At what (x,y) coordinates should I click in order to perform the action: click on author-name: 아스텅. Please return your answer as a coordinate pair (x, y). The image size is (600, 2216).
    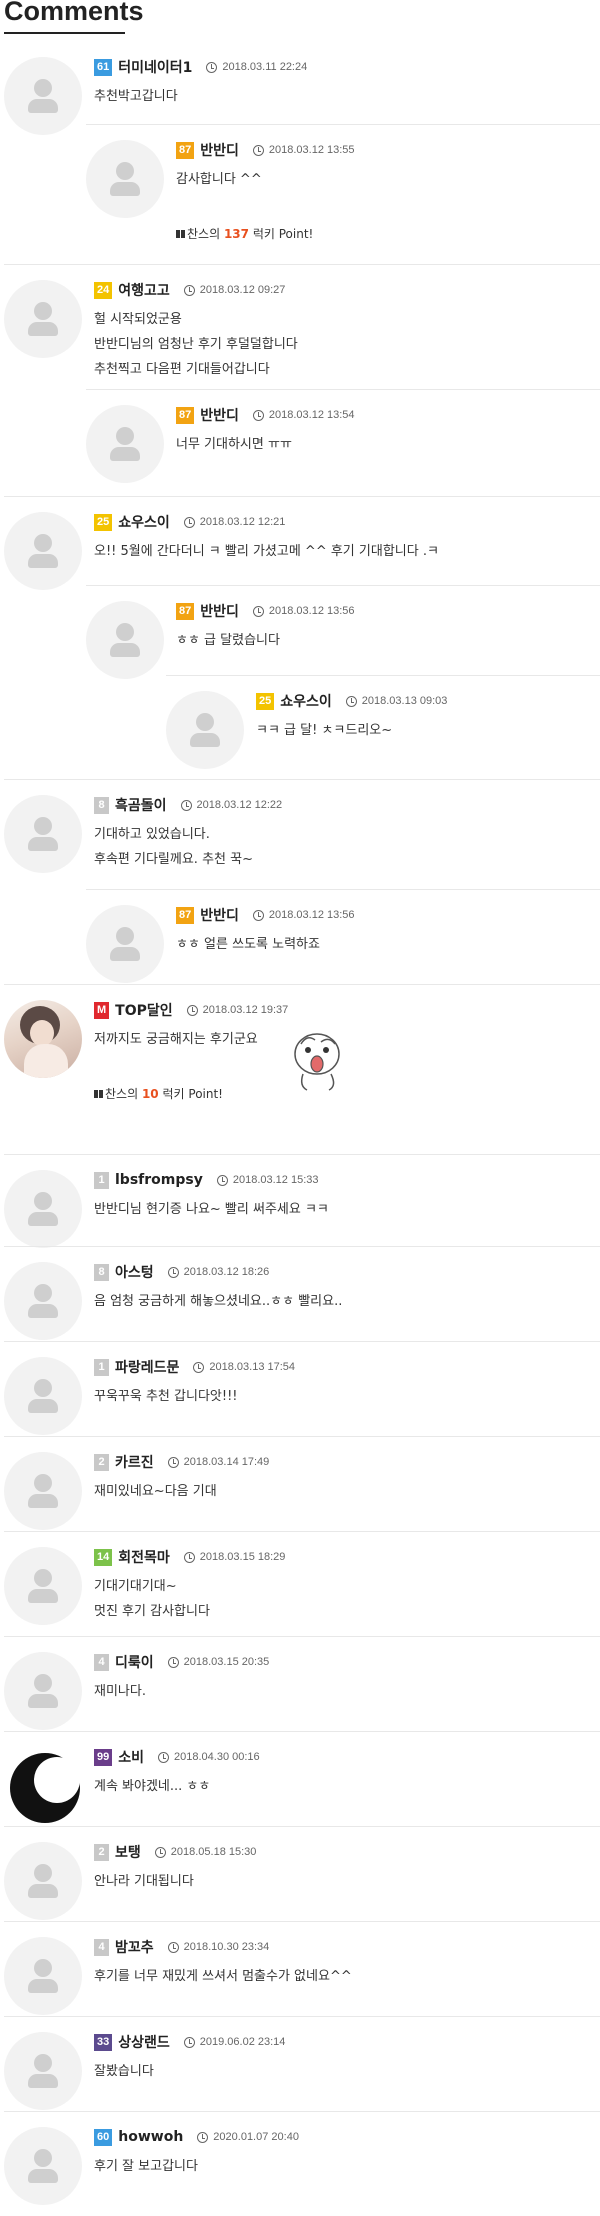
    Looking at the image, I should click on (134, 1272).